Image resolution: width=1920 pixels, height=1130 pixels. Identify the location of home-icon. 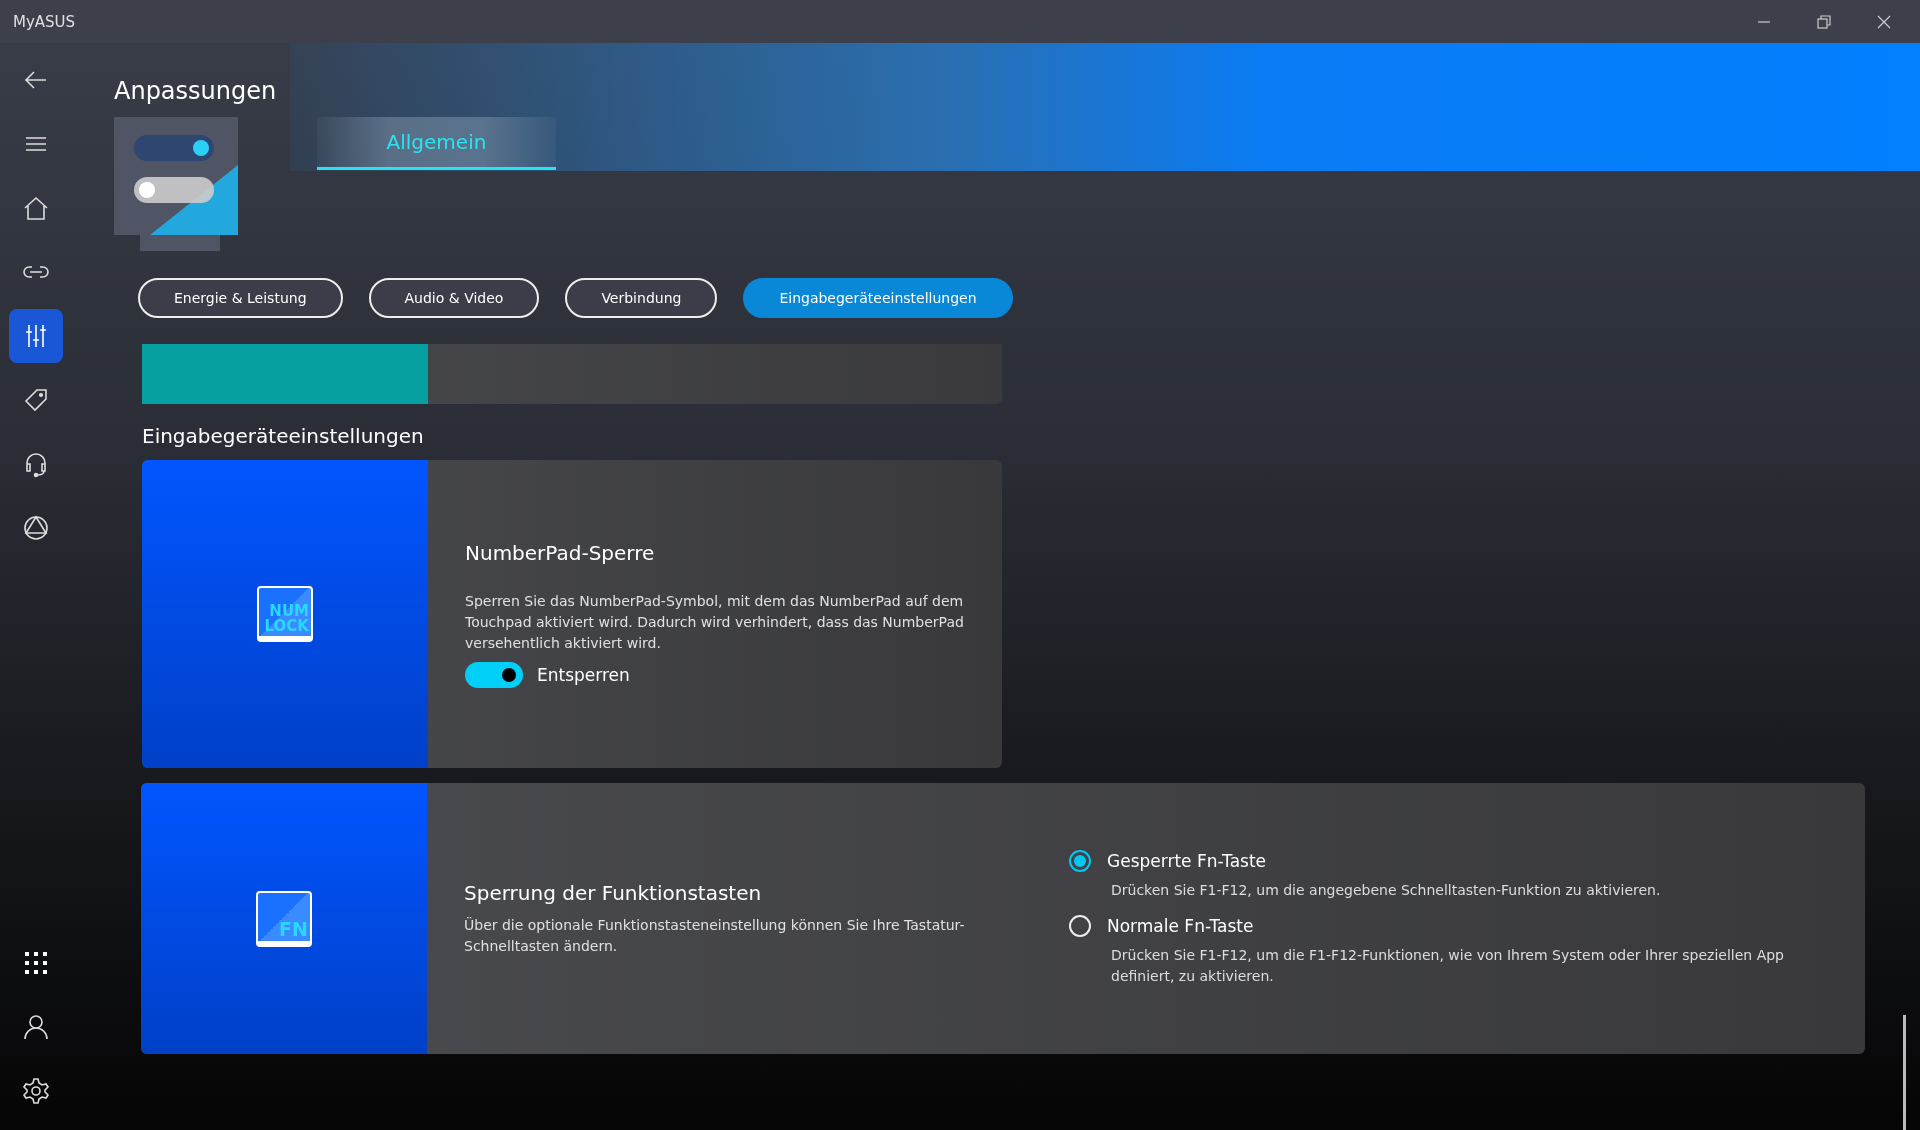
(36, 208).